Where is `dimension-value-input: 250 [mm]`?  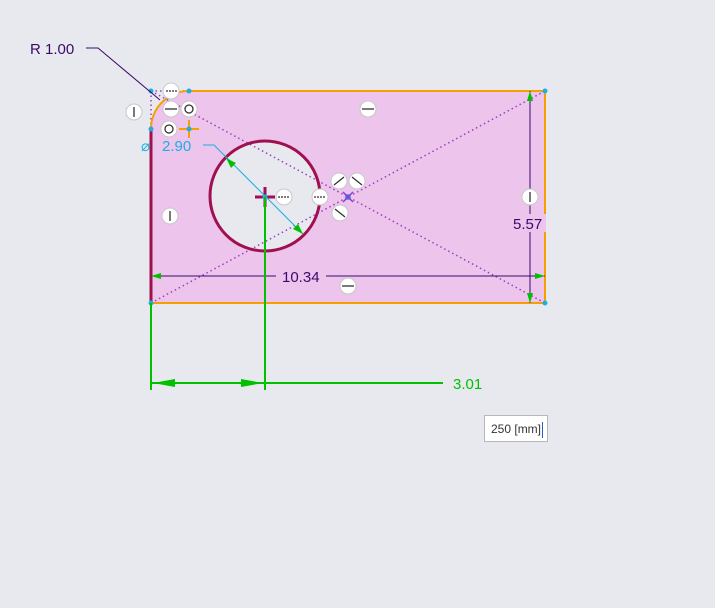 dimension-value-input: 250 [mm] is located at coordinates (516, 428).